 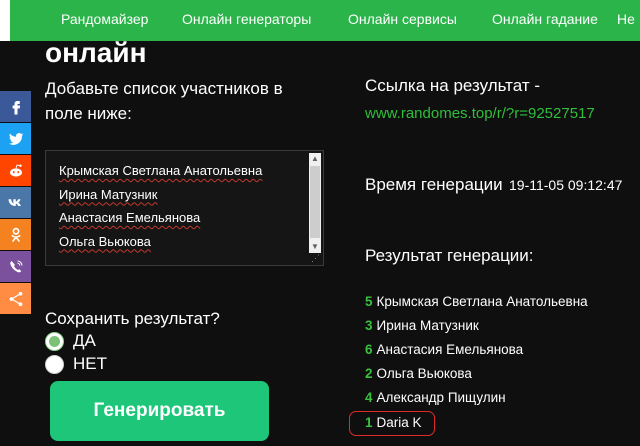 I want to click on scroll-thumb, so click(x=315, y=202).